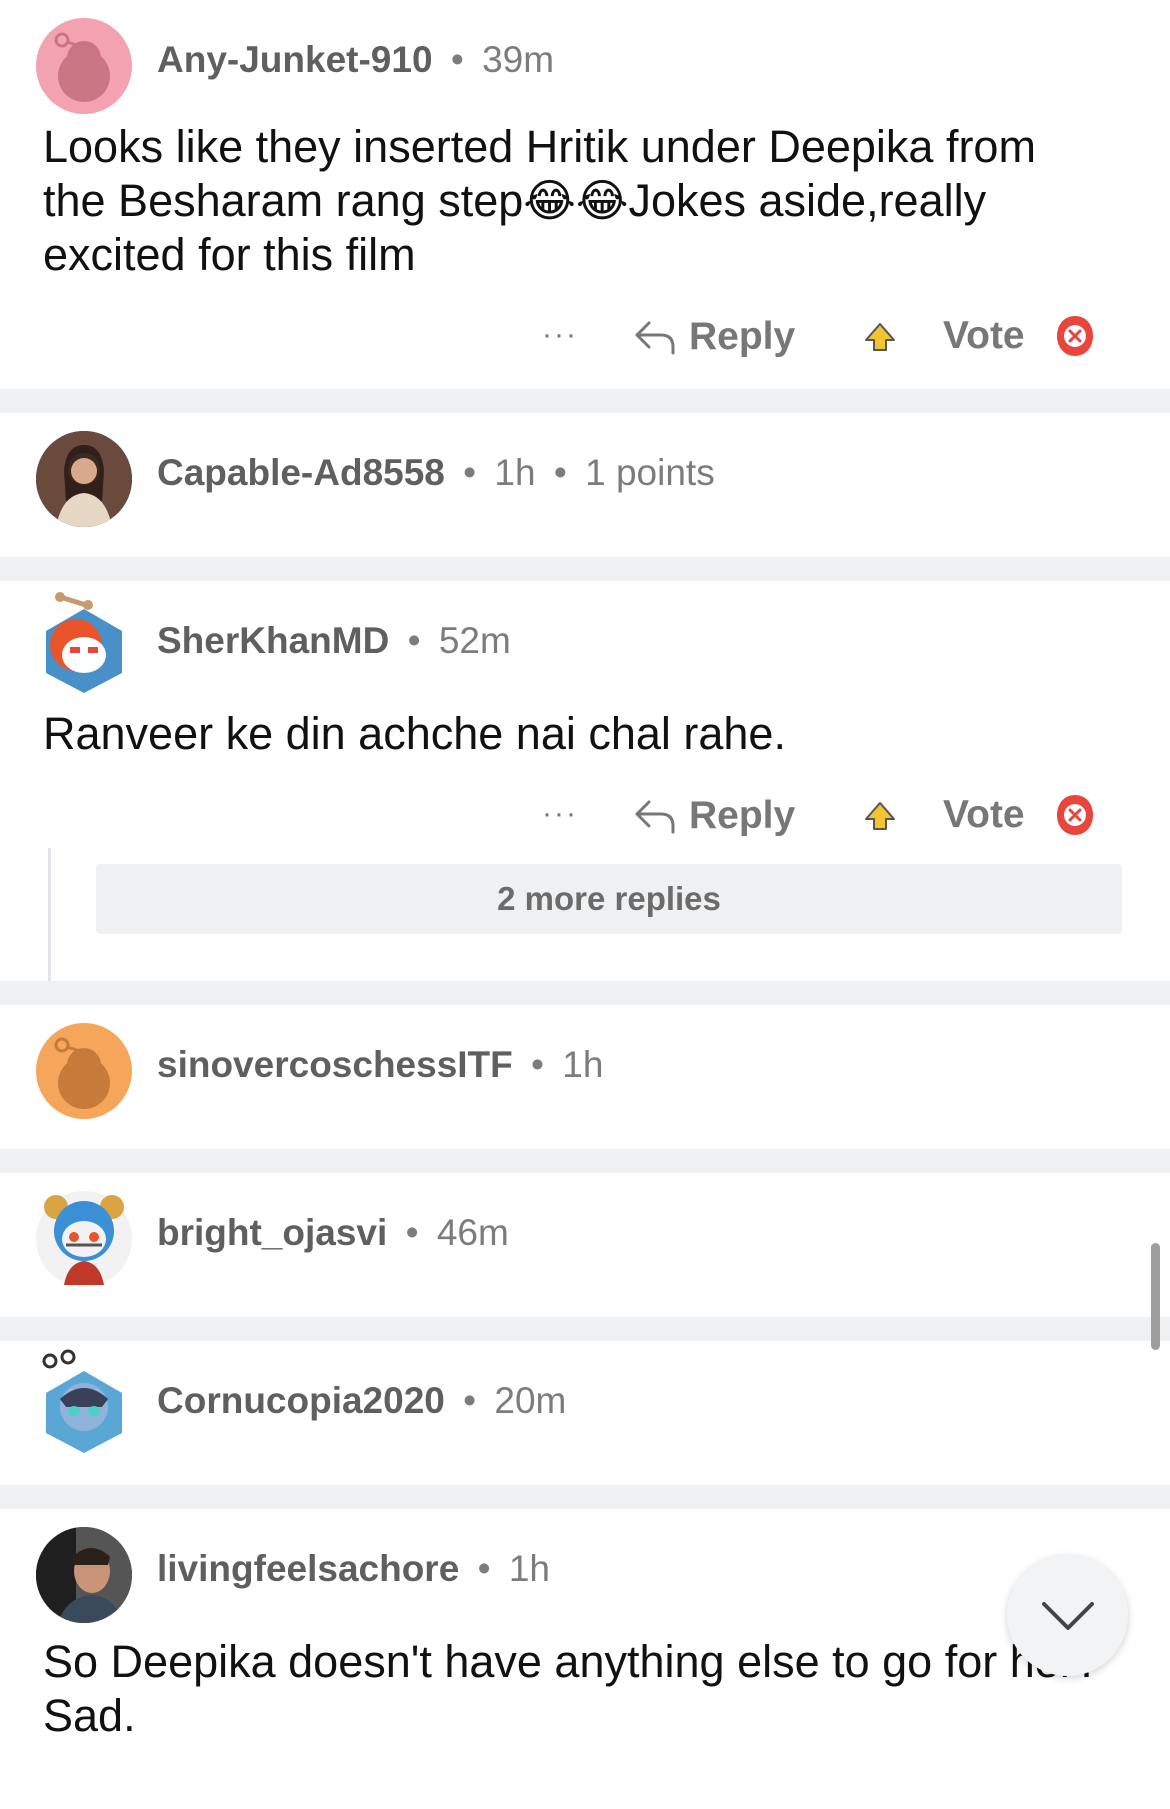 The height and width of the screenshot is (1809, 1170). I want to click on comment-header: bright_ojasvi • 46m, so click(585, 1233).